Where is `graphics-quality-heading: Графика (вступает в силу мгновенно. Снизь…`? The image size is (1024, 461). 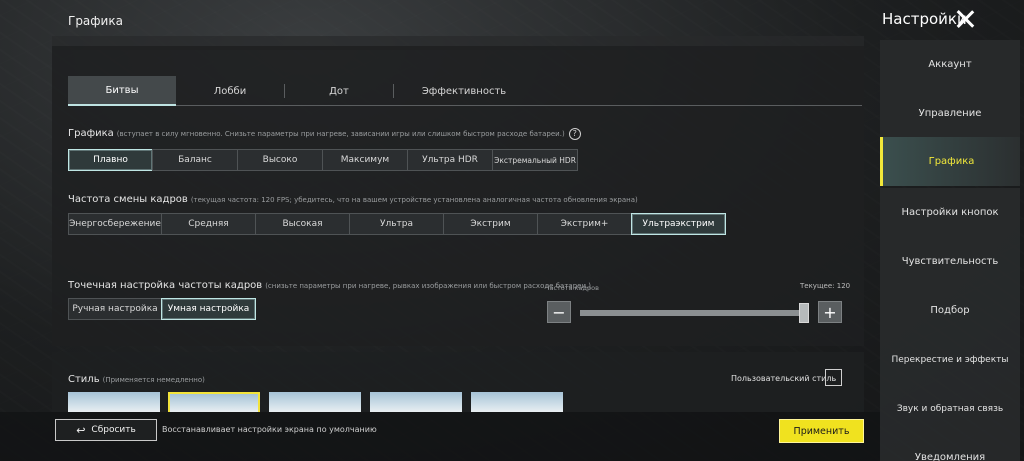
graphics-quality-heading: Графика (вступает в силу мгновенно. Снизь… is located at coordinates (324, 134).